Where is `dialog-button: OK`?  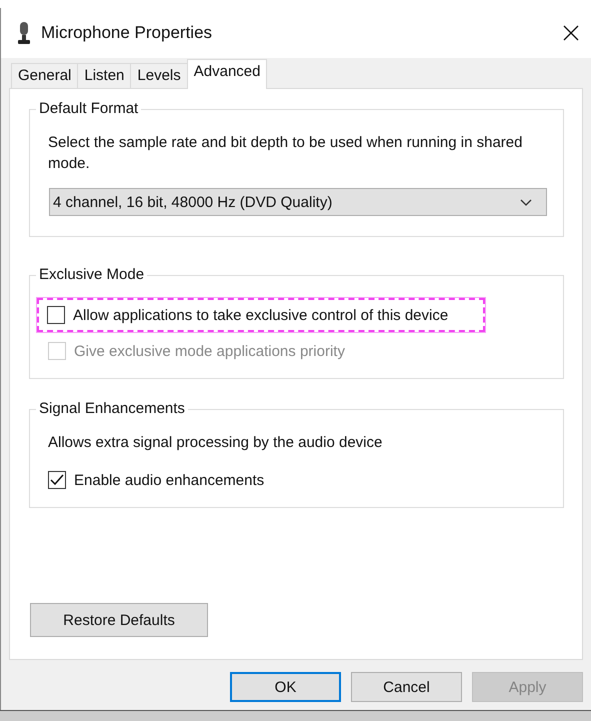
dialog-button: OK is located at coordinates (285, 687).